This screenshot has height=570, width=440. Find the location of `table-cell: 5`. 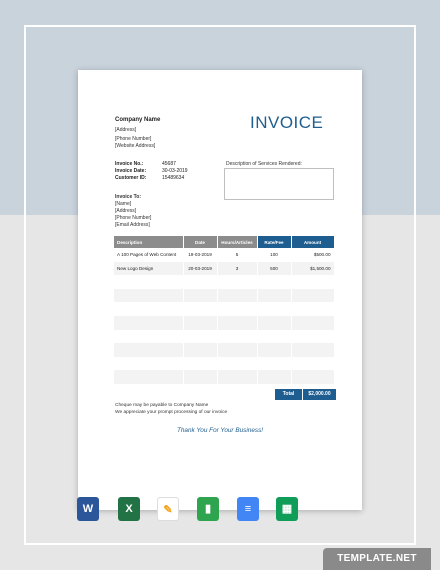

table-cell: 5 is located at coordinates (237, 255).